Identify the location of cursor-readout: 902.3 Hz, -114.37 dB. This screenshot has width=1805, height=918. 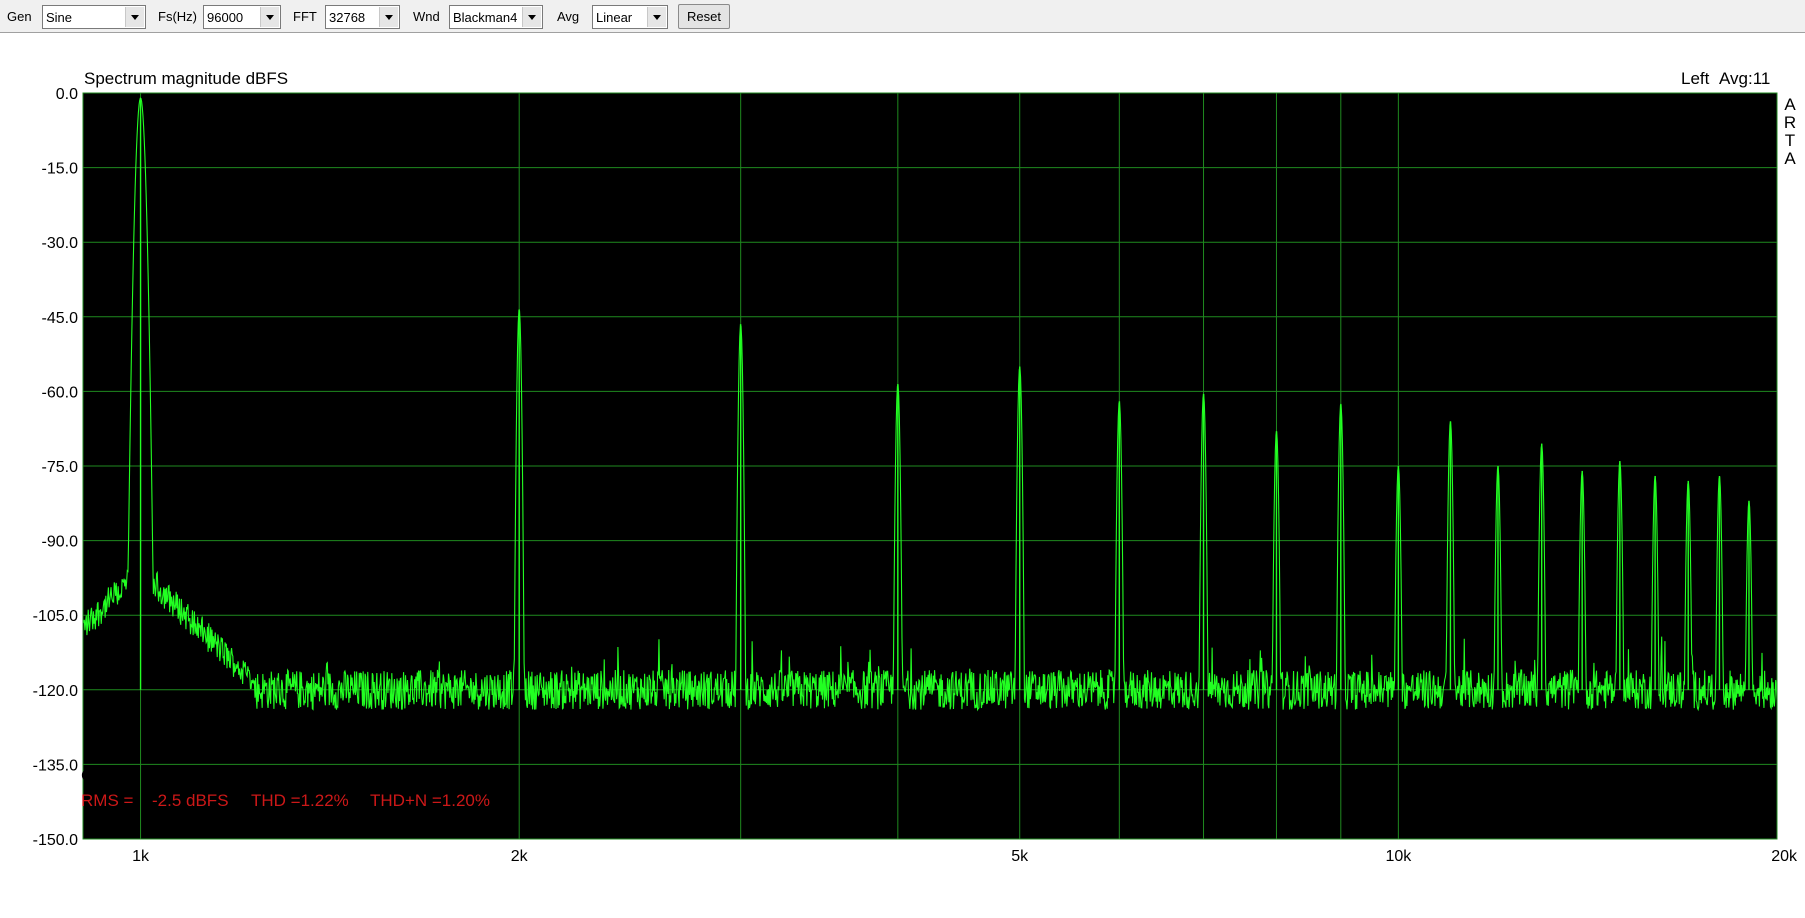
(237, 775).